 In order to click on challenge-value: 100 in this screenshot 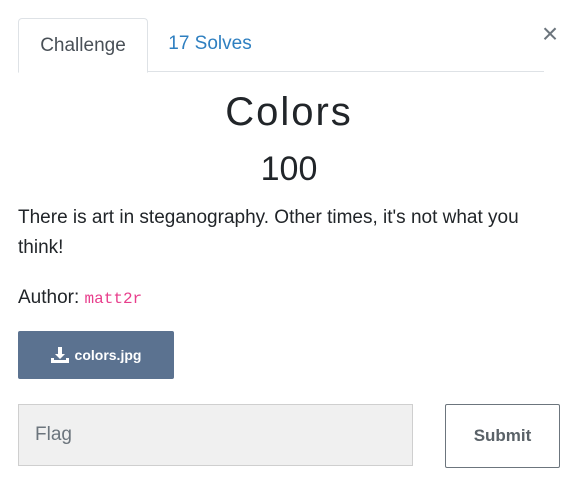, I will do `click(289, 169)`.